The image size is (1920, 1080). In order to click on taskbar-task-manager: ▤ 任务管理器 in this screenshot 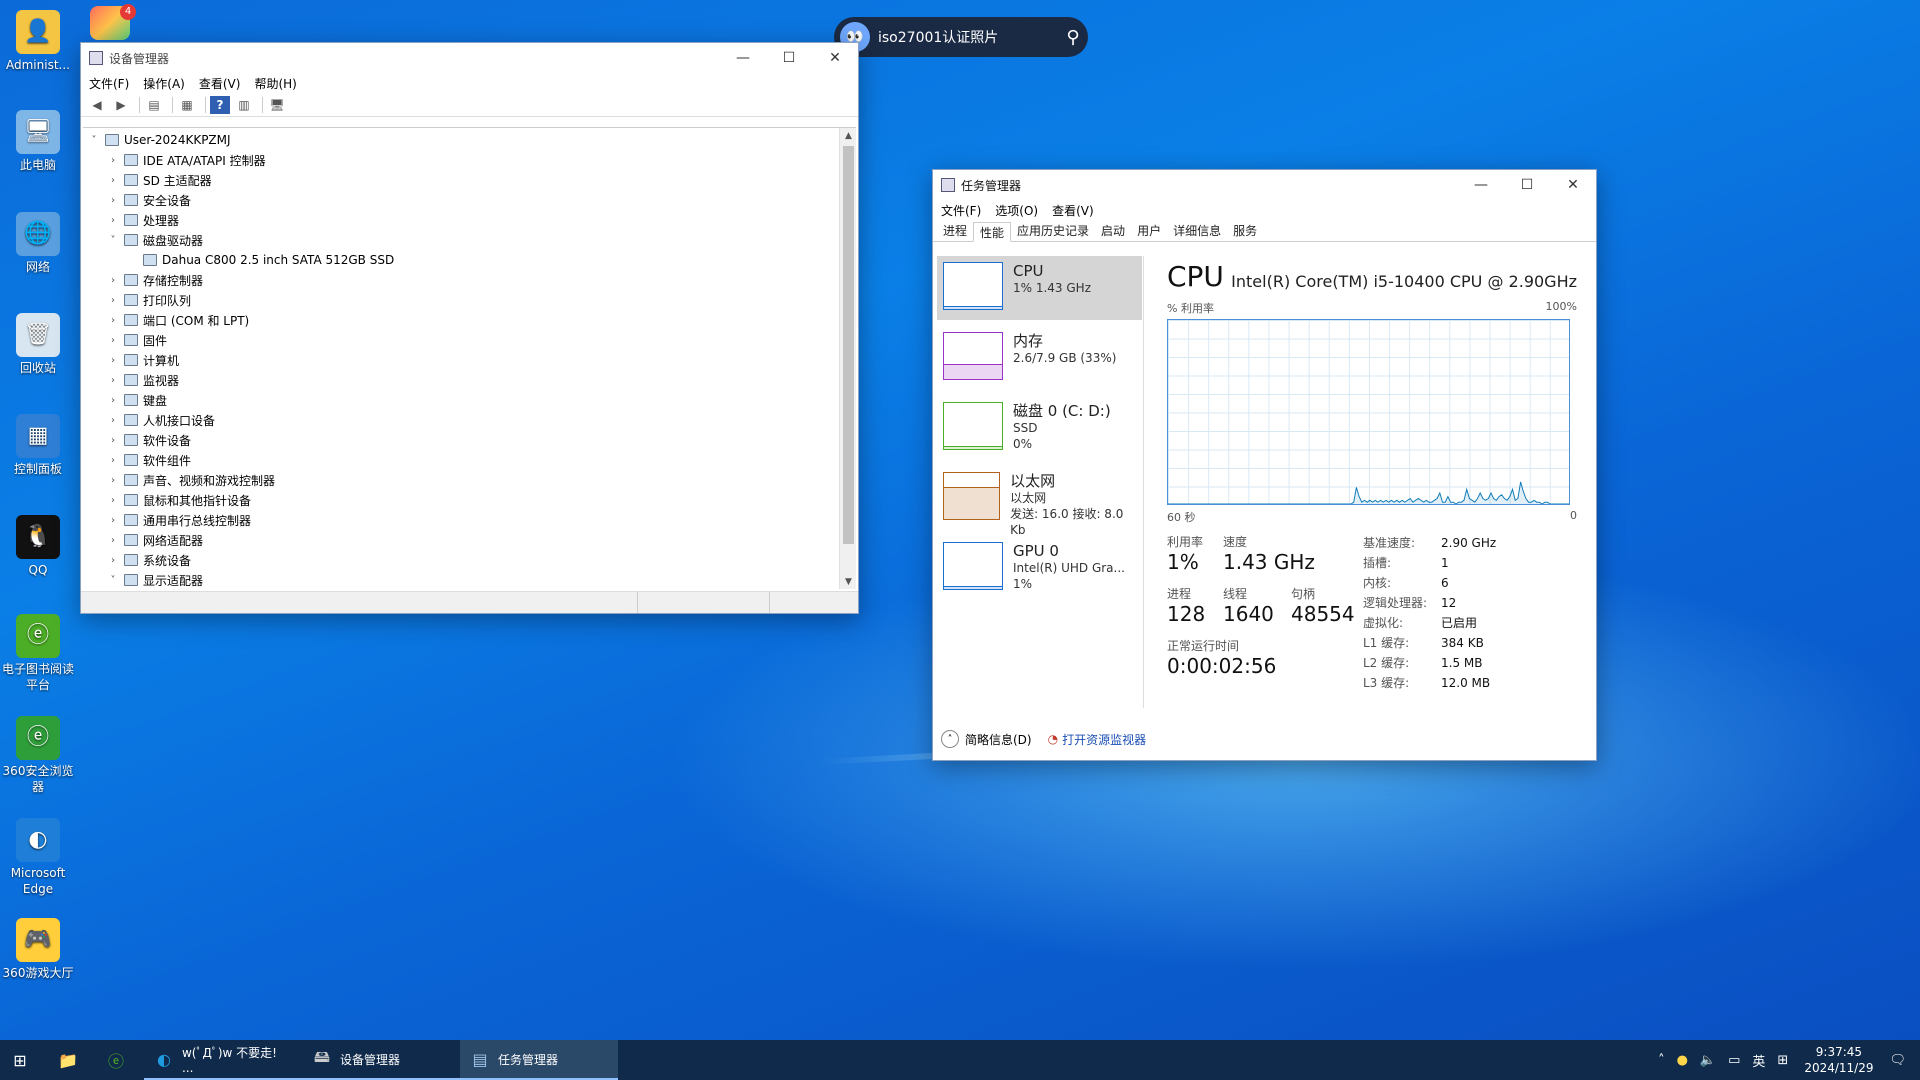, I will do `click(539, 1060)`.